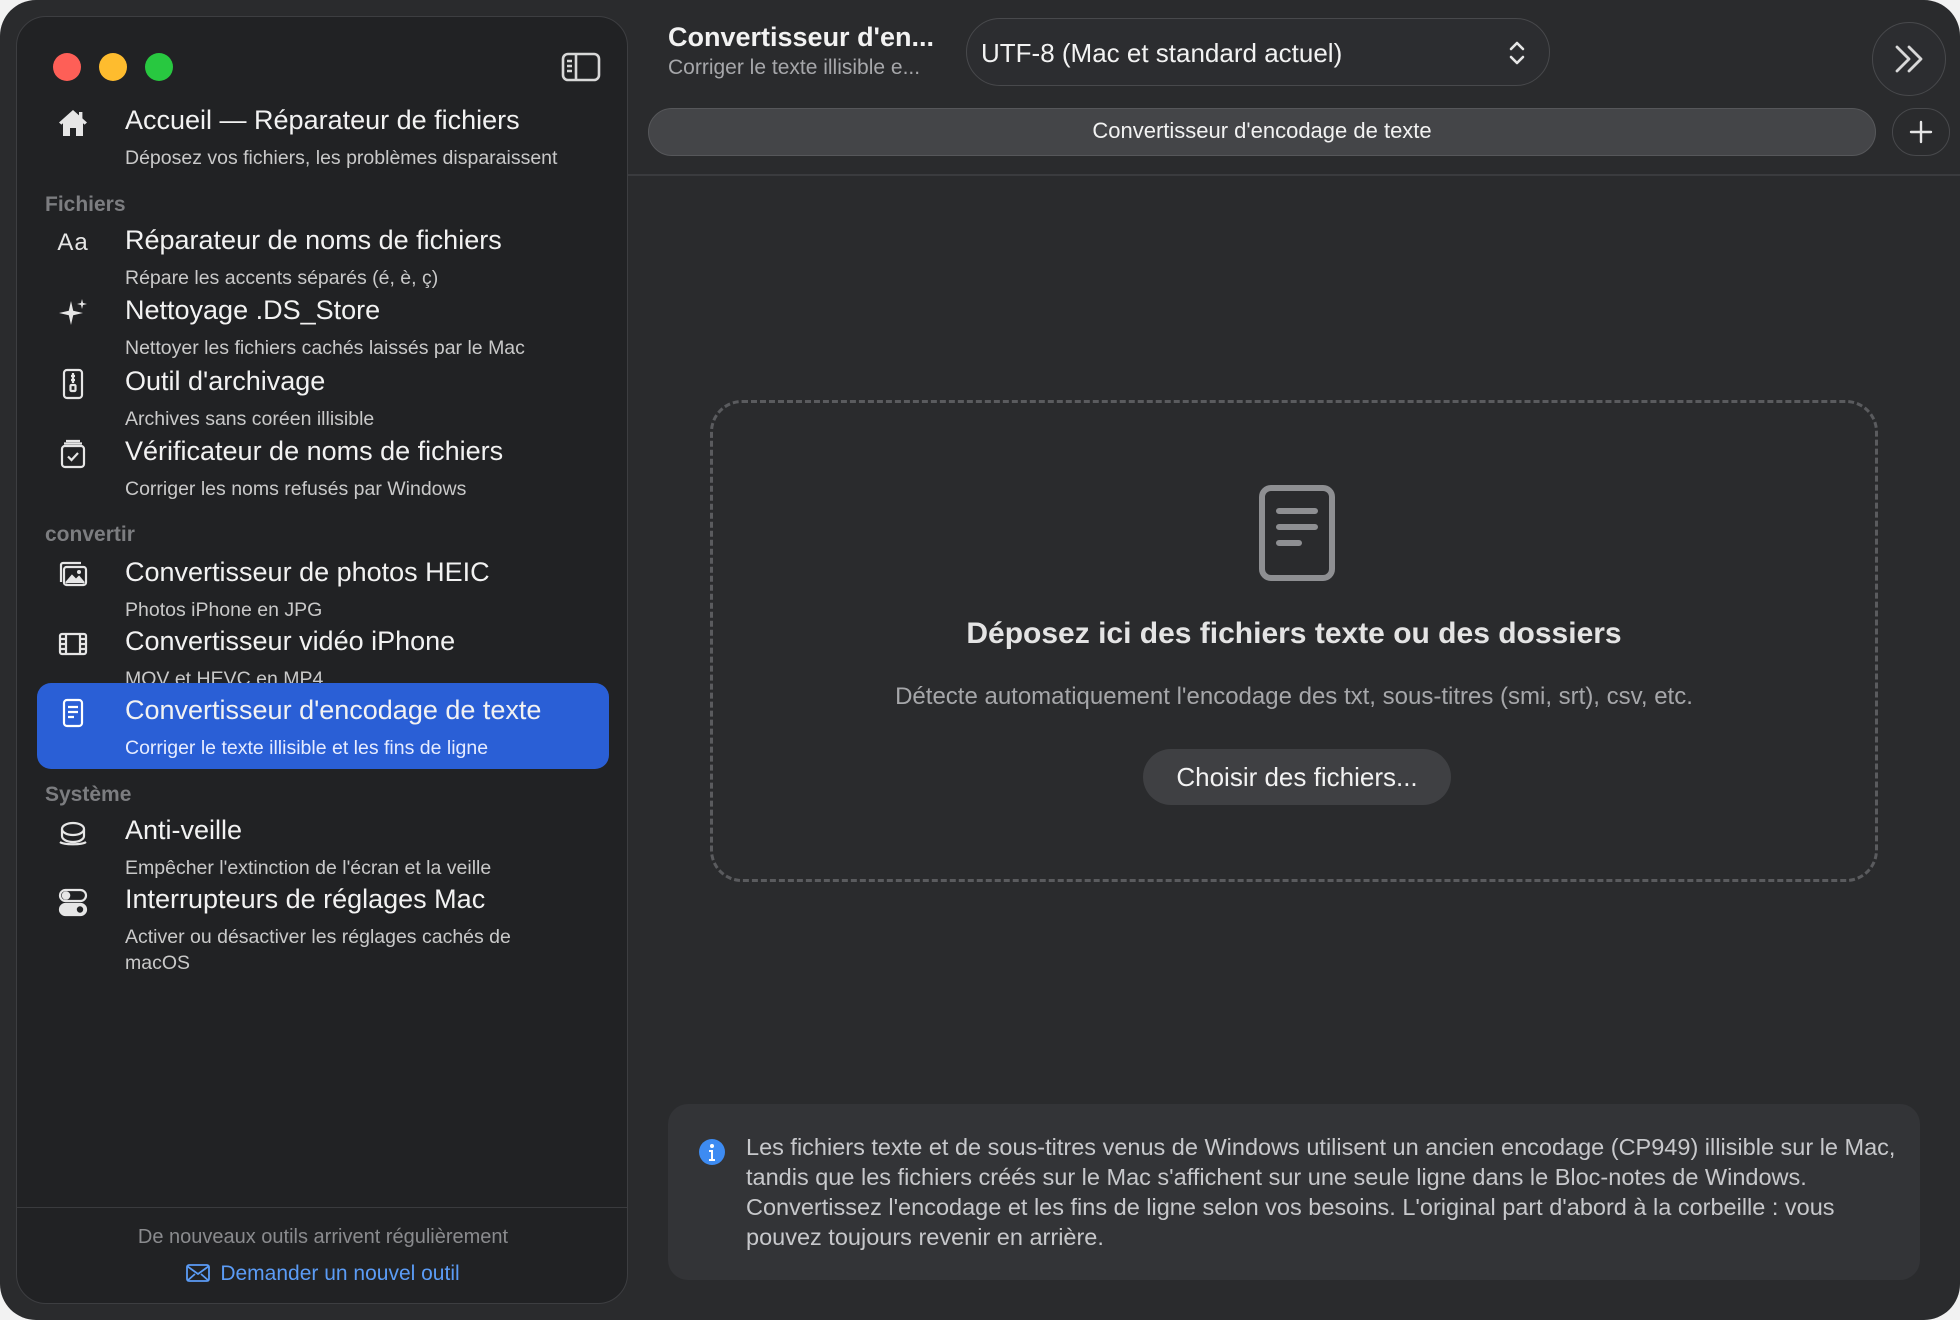  Describe the element at coordinates (307, 572) in the screenshot. I see `sidebar-item-title: Convertisseur de photos HEIC` at that location.